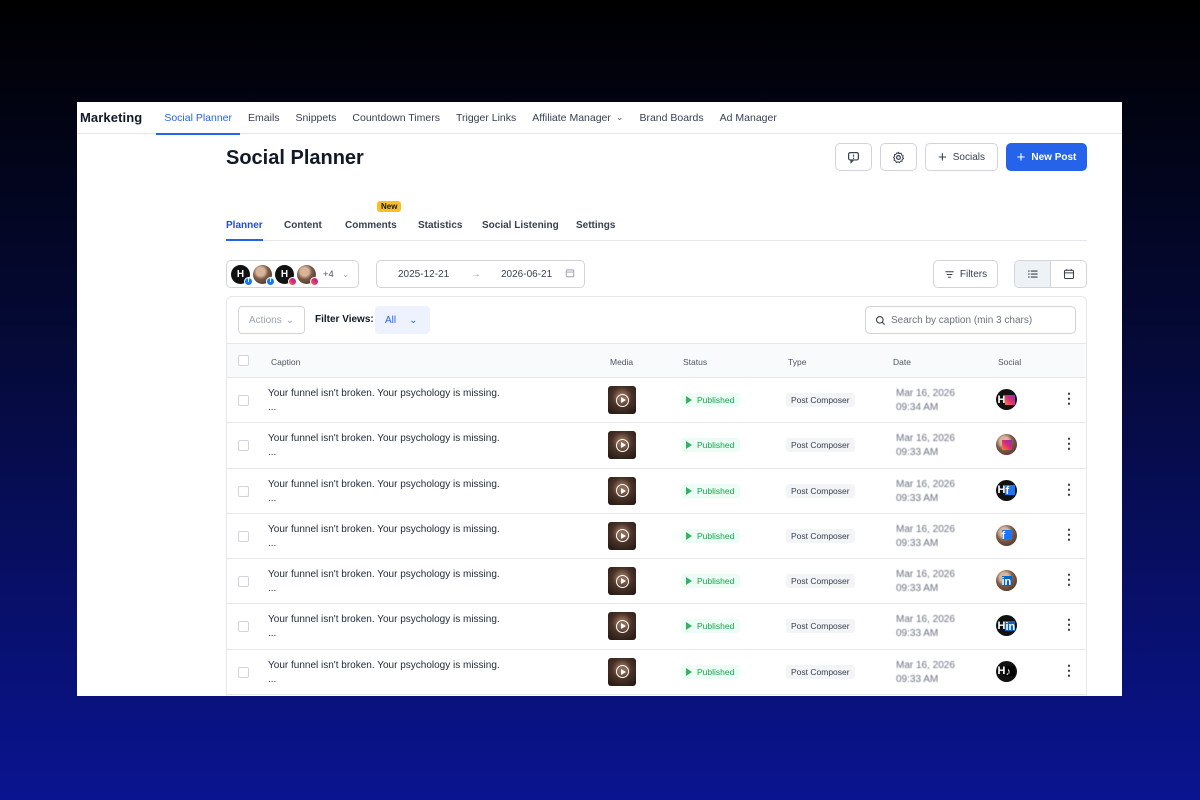 The width and height of the screenshot is (1200, 800). What do you see at coordinates (965, 274) in the screenshot?
I see `filters-button: Filters` at bounding box center [965, 274].